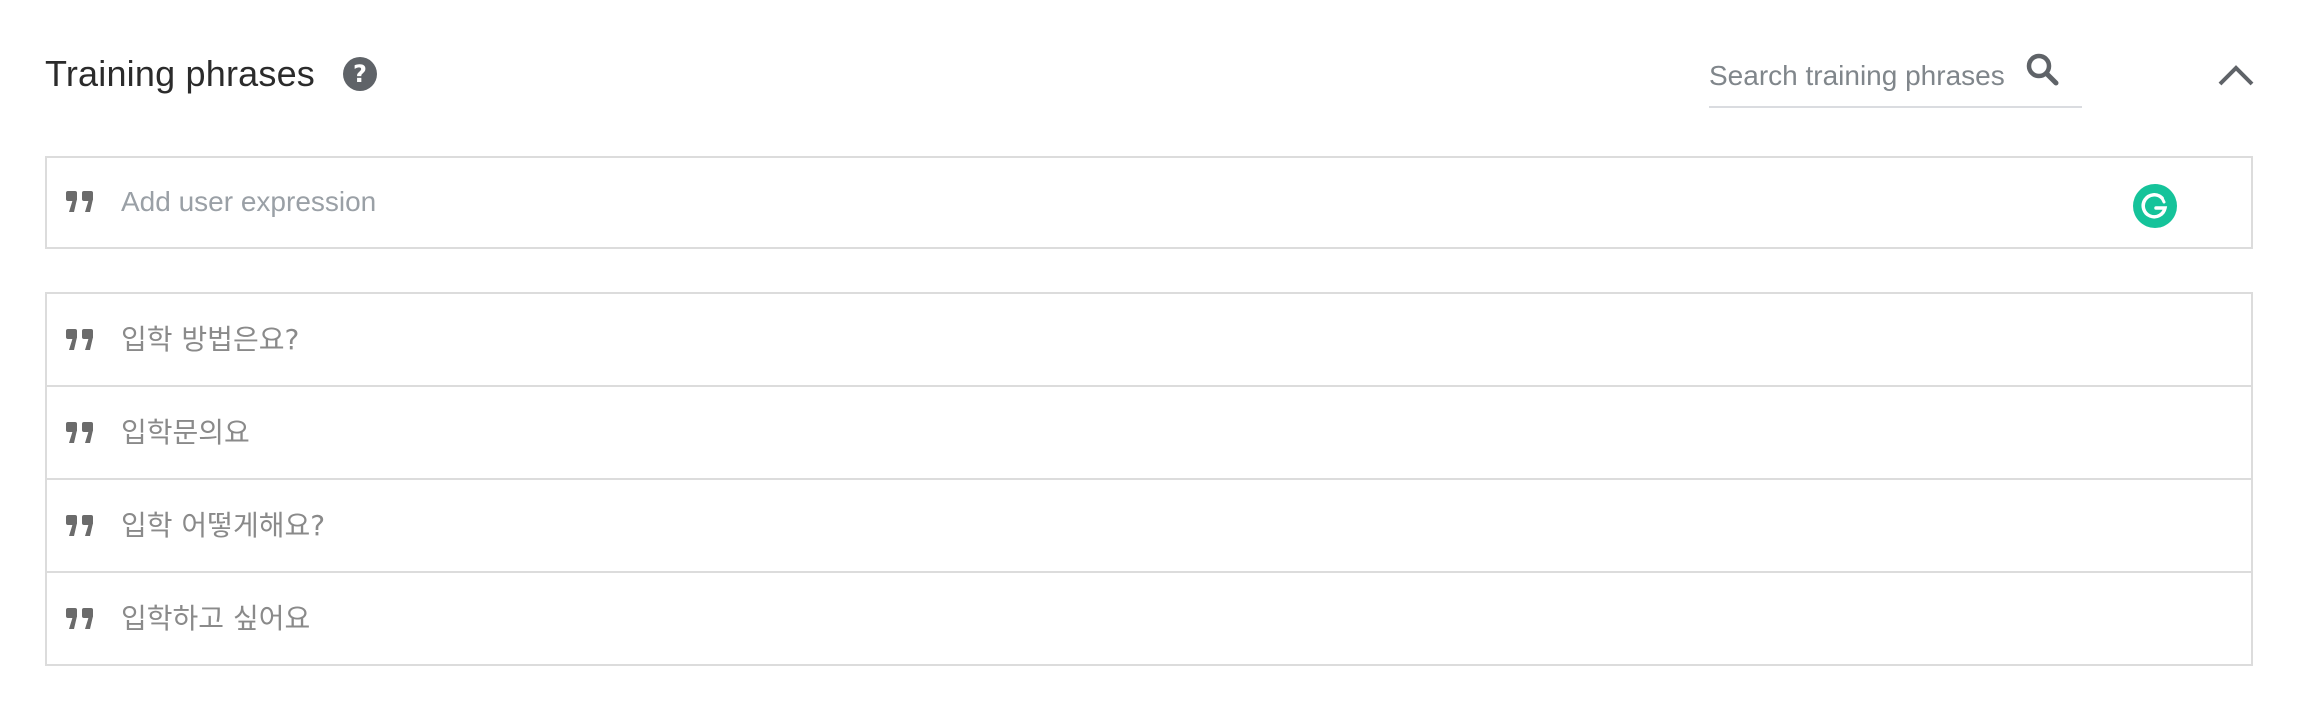 This screenshot has width=2308, height=728. What do you see at coordinates (210, 340) in the screenshot?
I see `training-phrase-text: 입학 방법은요?` at bounding box center [210, 340].